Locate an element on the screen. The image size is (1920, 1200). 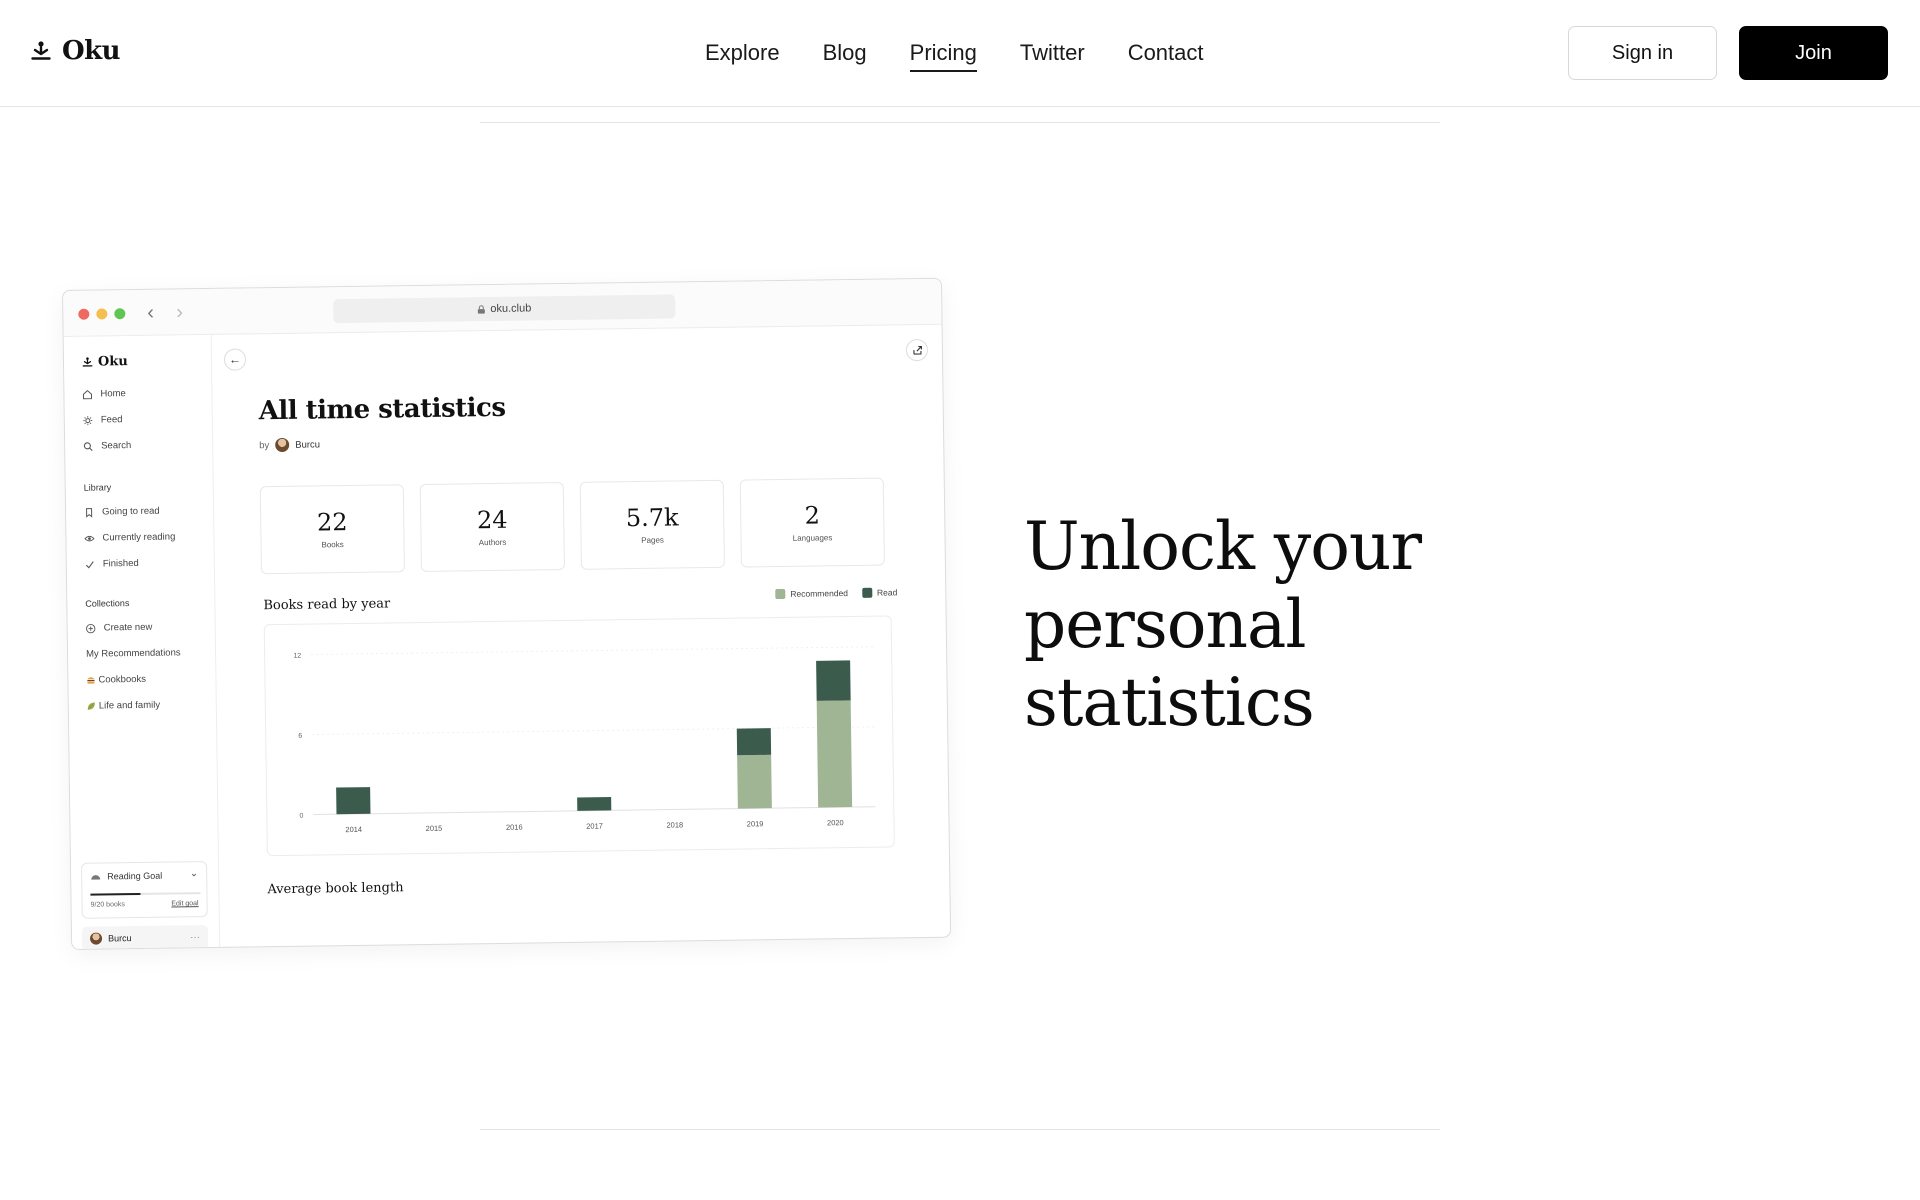
y-tick-label: 12 is located at coordinates (297, 656).